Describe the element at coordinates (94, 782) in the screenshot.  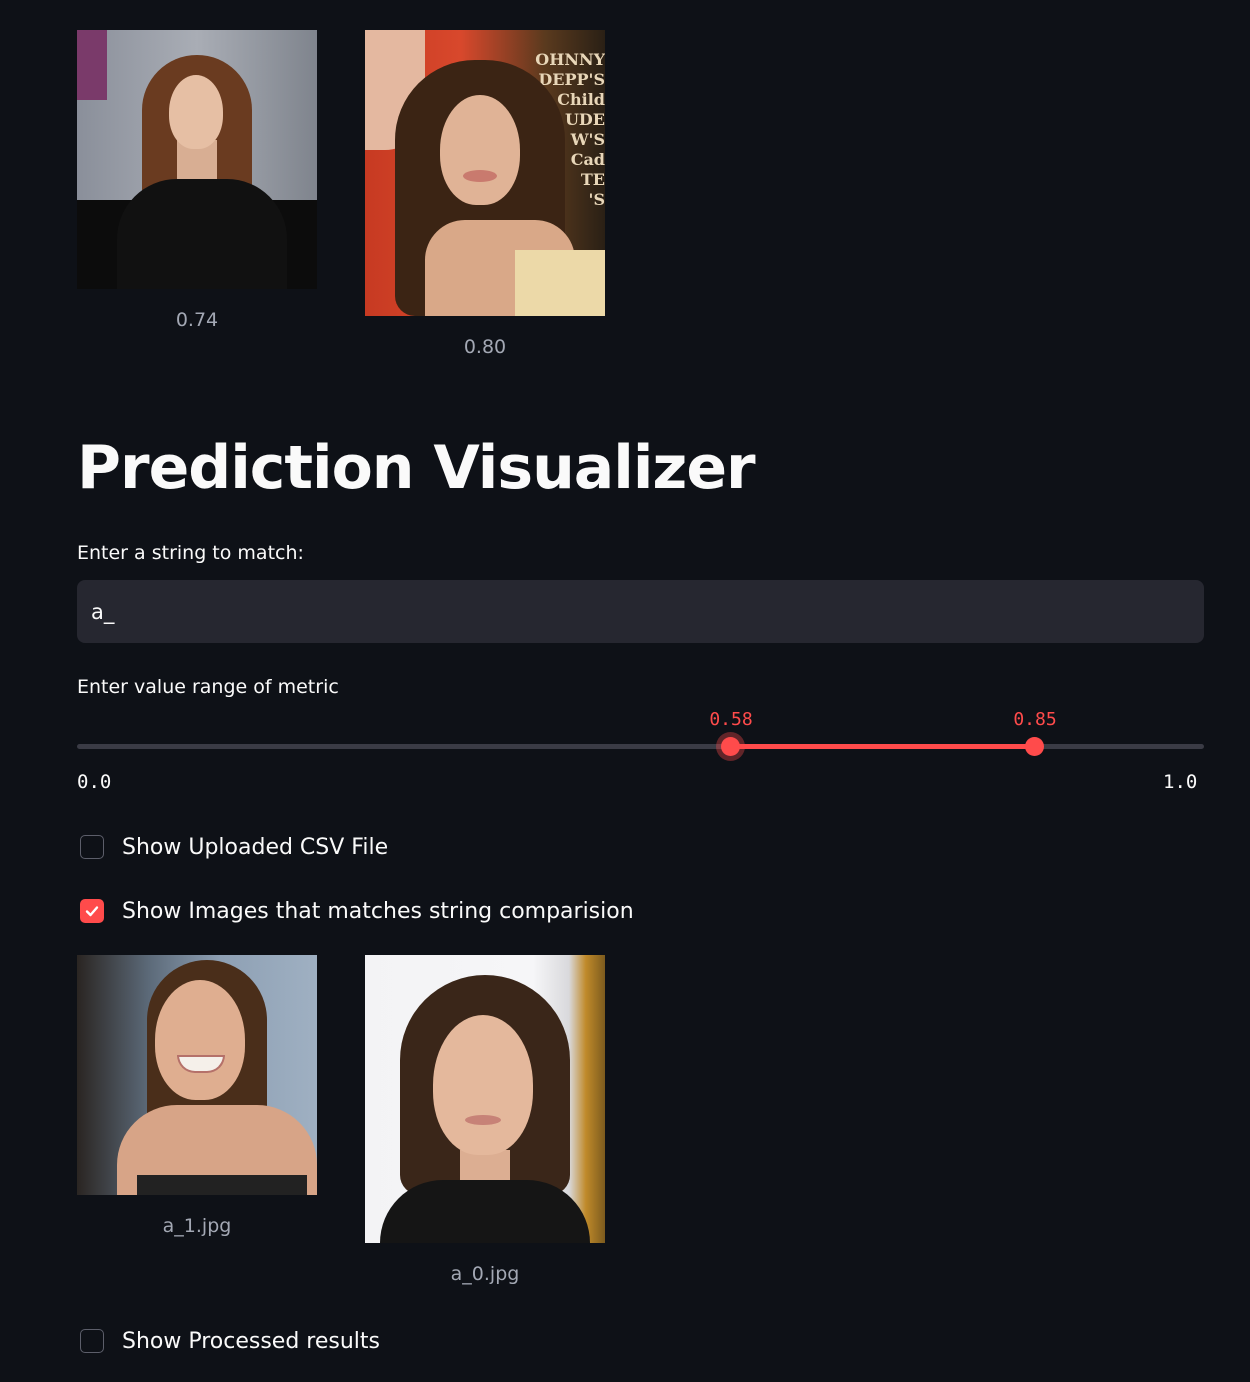
I see `slider-min-label: 0.0` at that location.